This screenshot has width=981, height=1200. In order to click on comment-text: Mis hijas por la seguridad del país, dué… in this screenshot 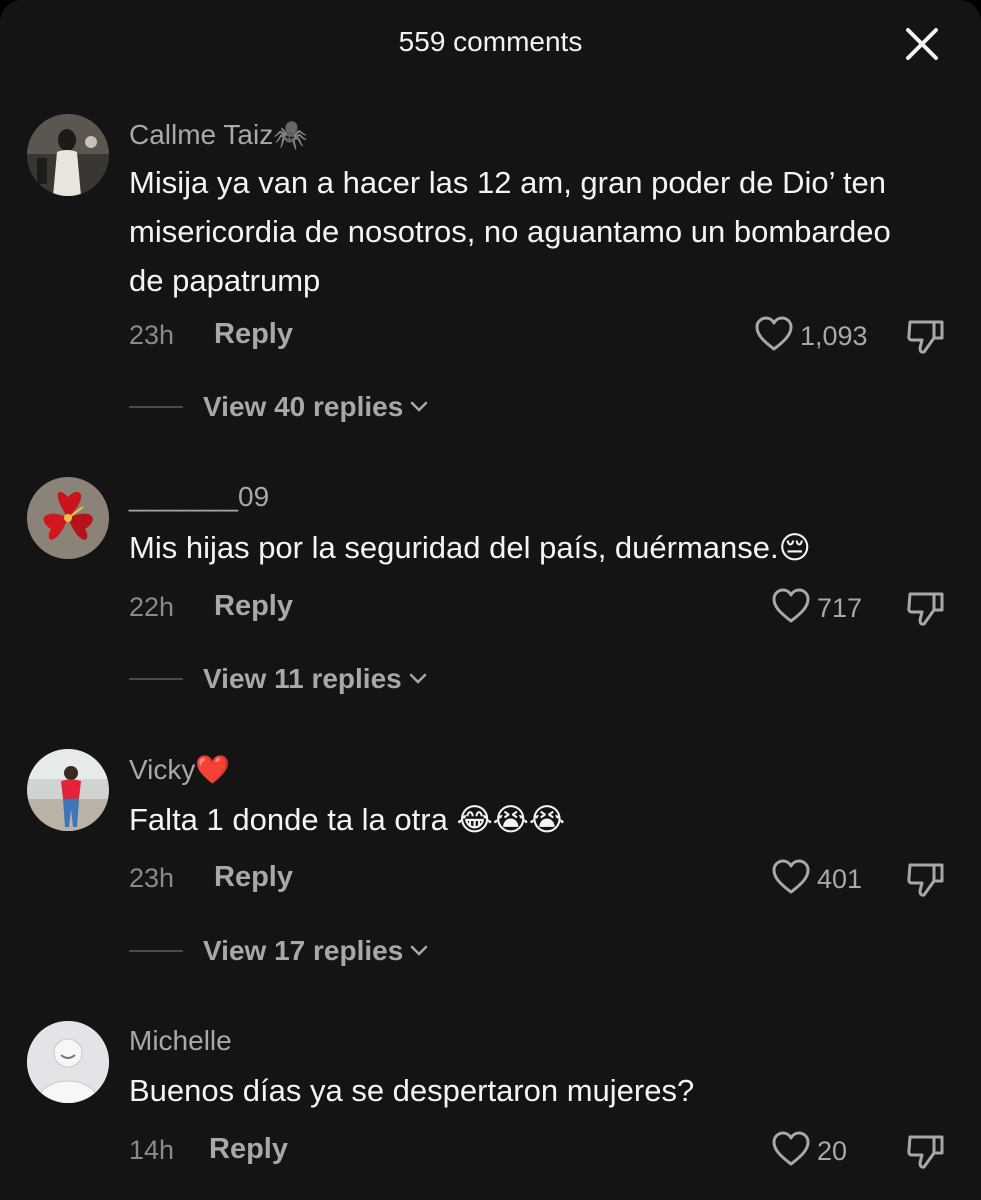, I will do `click(470, 547)`.